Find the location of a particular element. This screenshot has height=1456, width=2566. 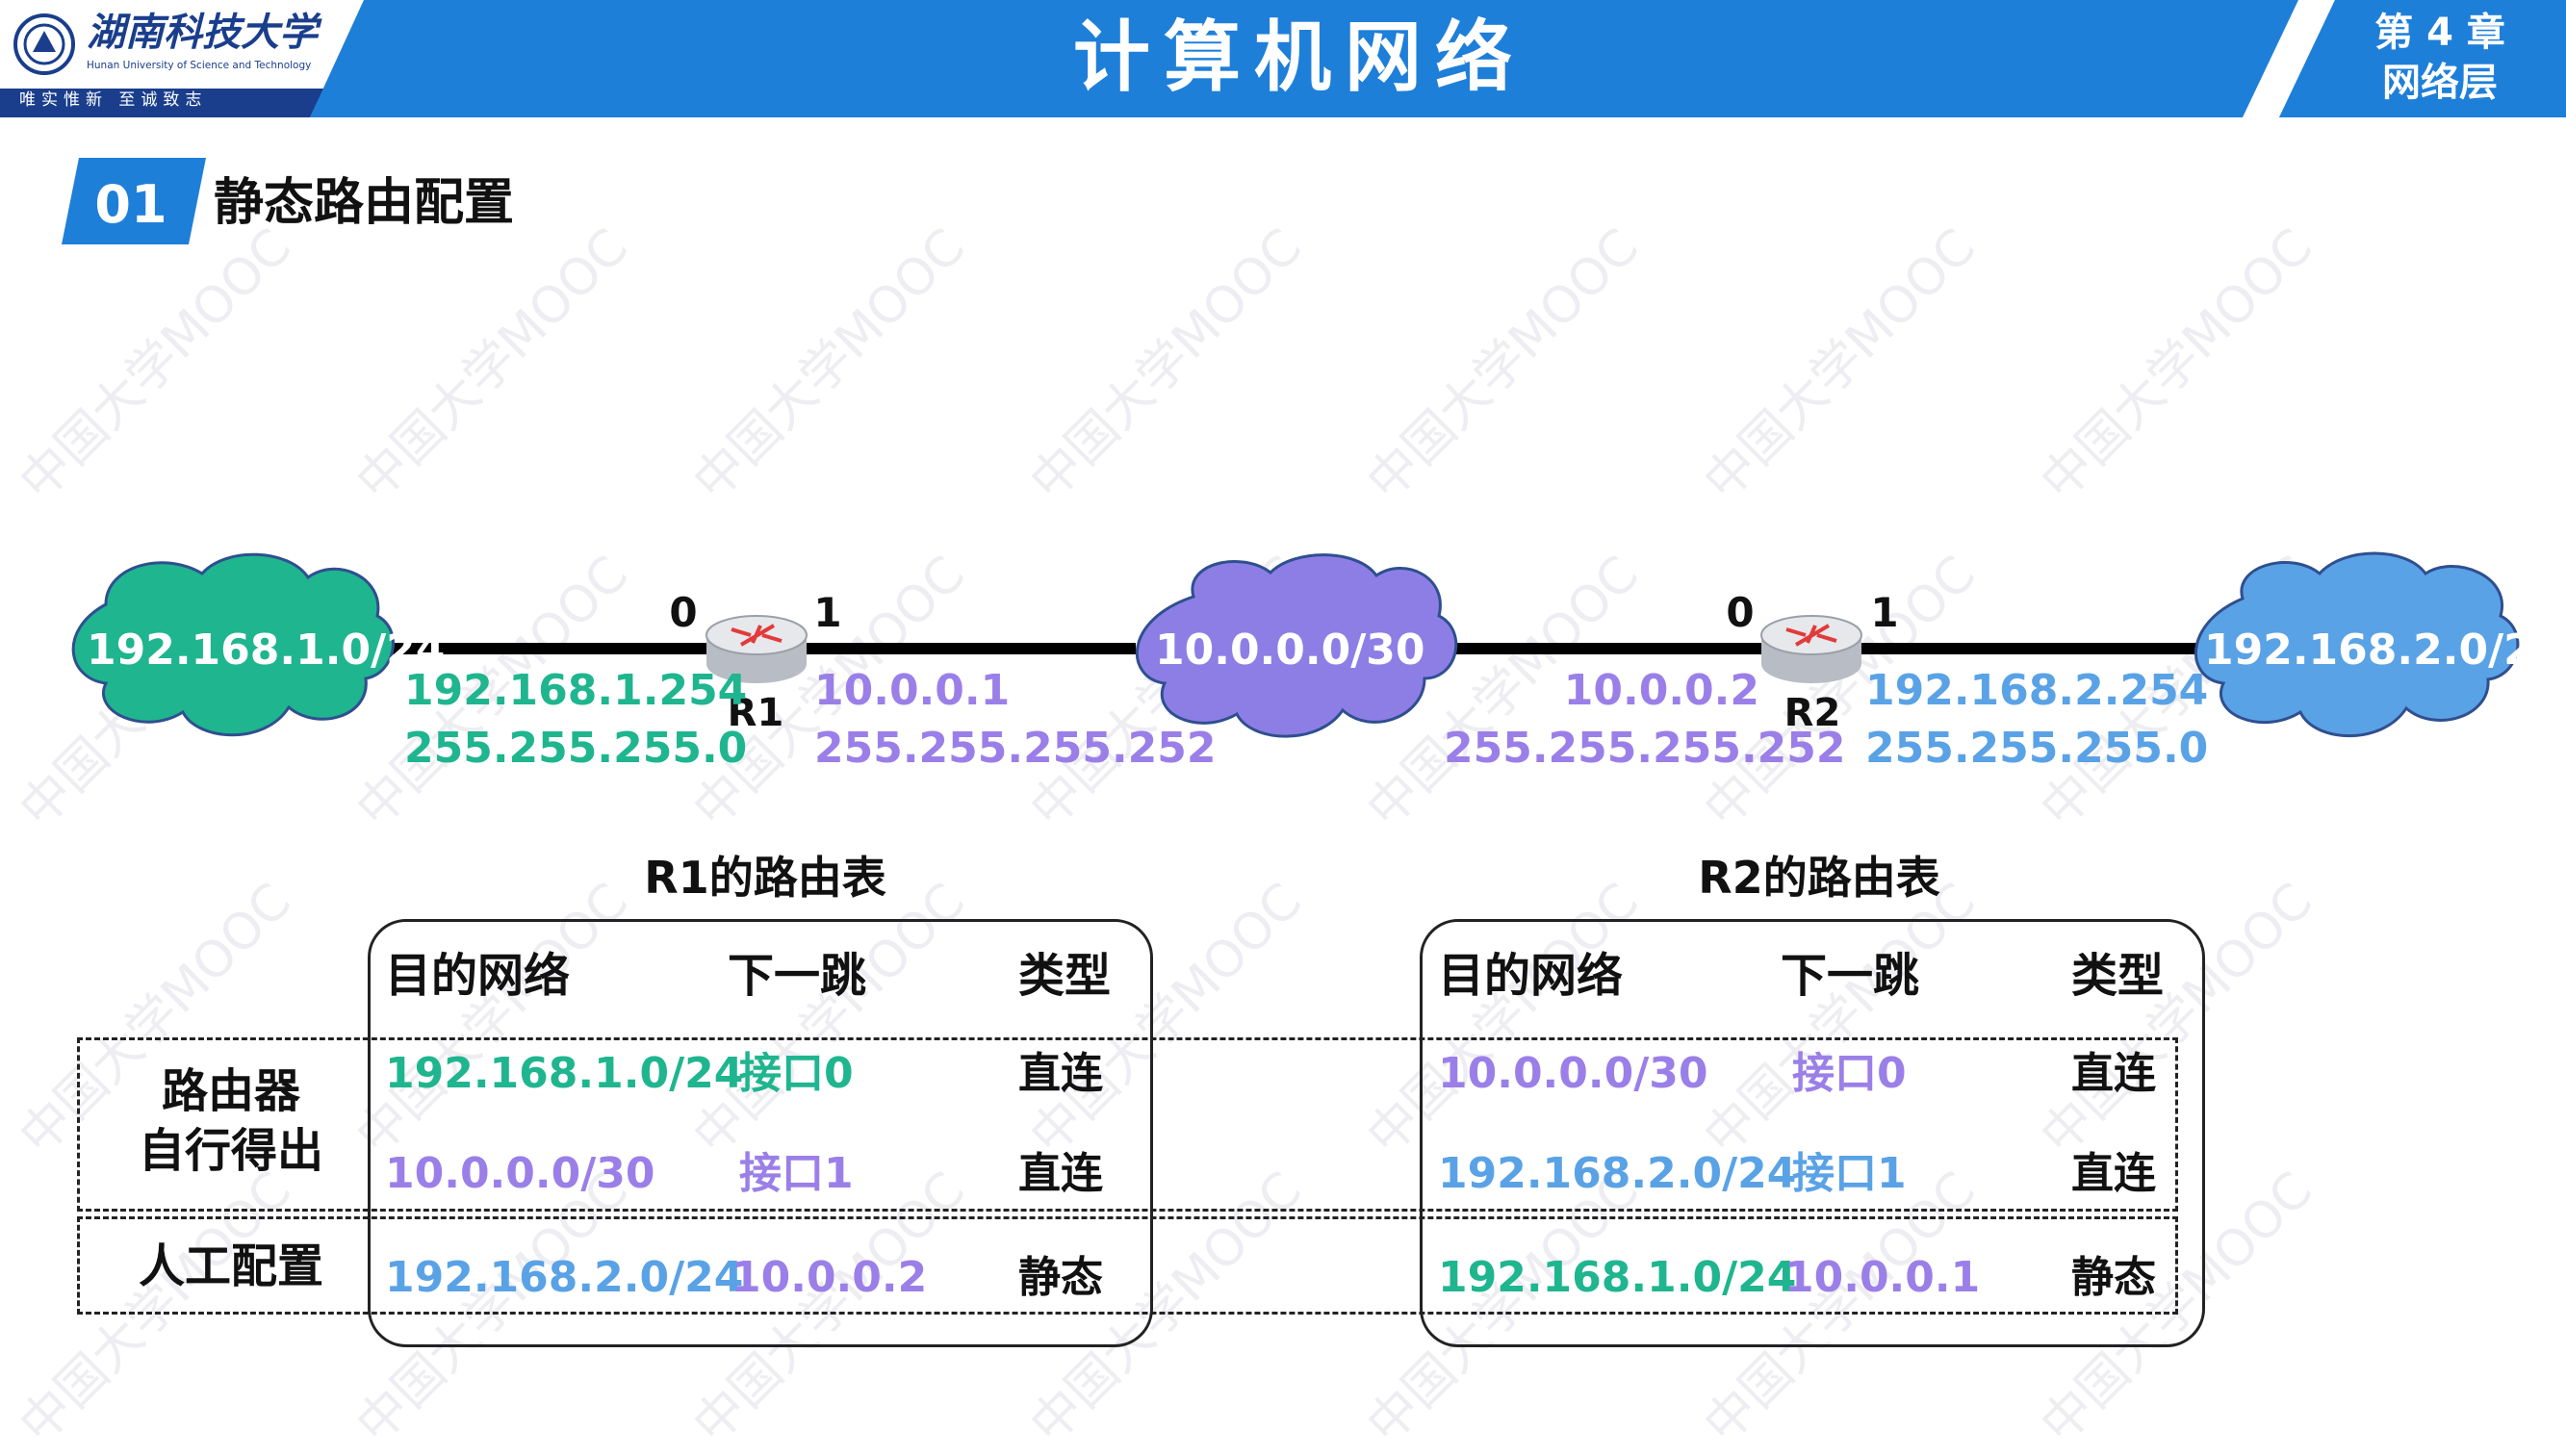

r1-row1-next-hop: 接口0 is located at coordinates (796, 1073).